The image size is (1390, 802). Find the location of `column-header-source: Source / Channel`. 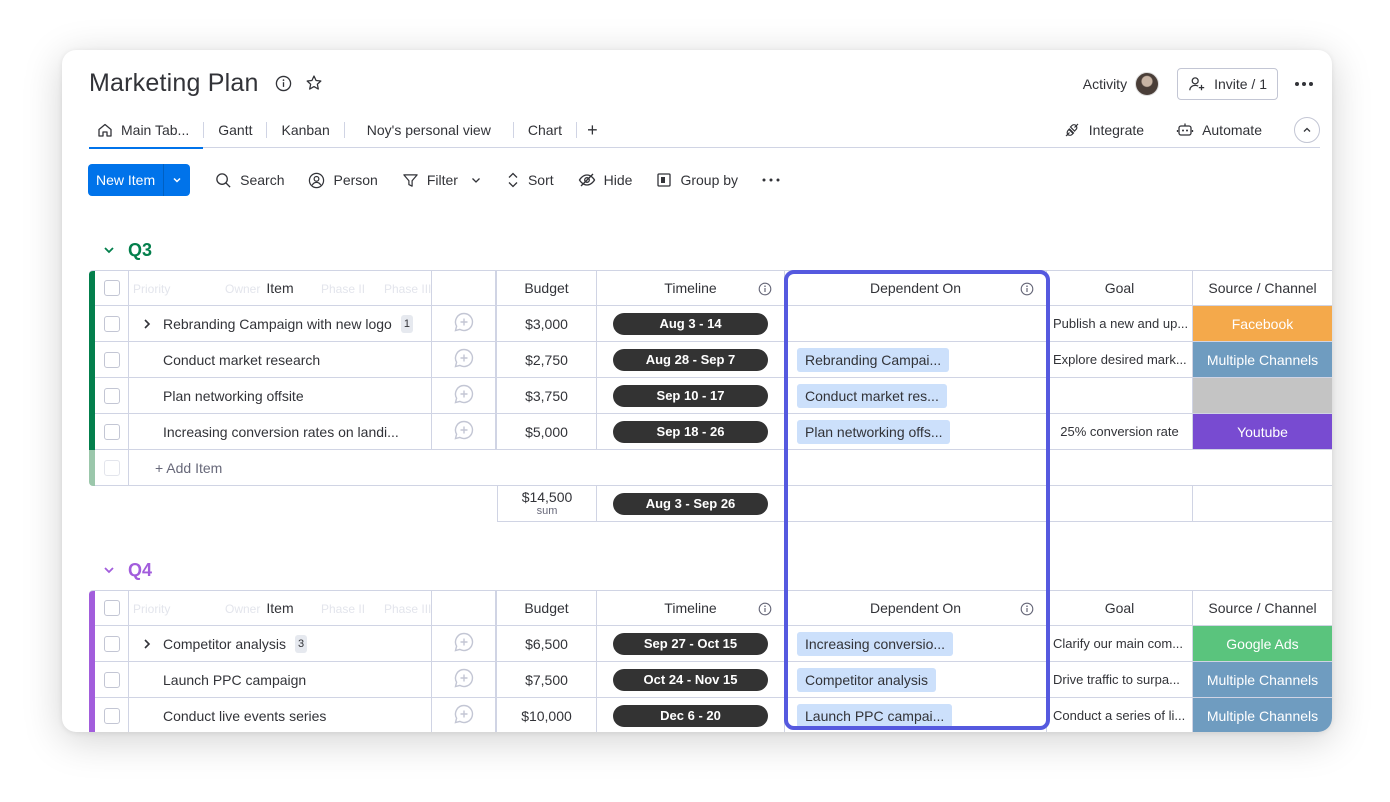

column-header-source: Source / Channel is located at coordinates (1262, 288).